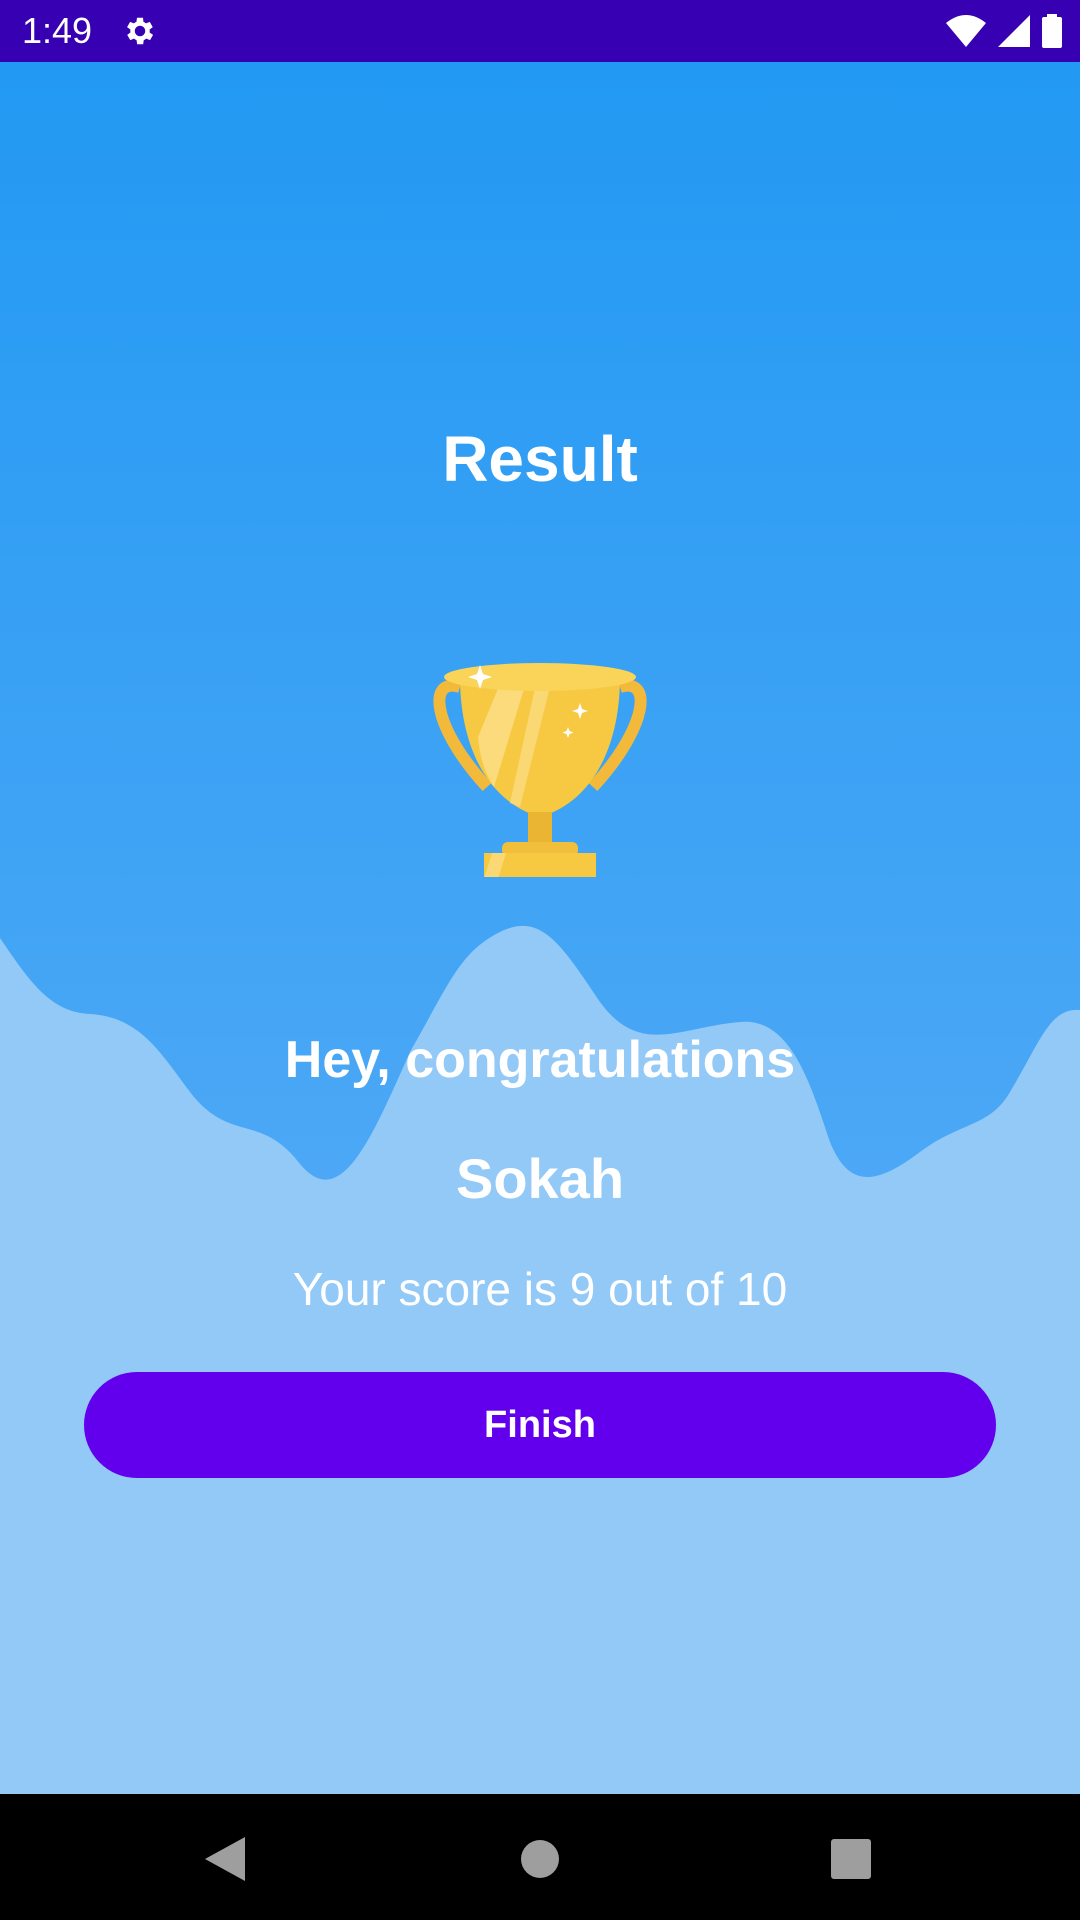  What do you see at coordinates (540, 770) in the screenshot?
I see `trophy-icon` at bounding box center [540, 770].